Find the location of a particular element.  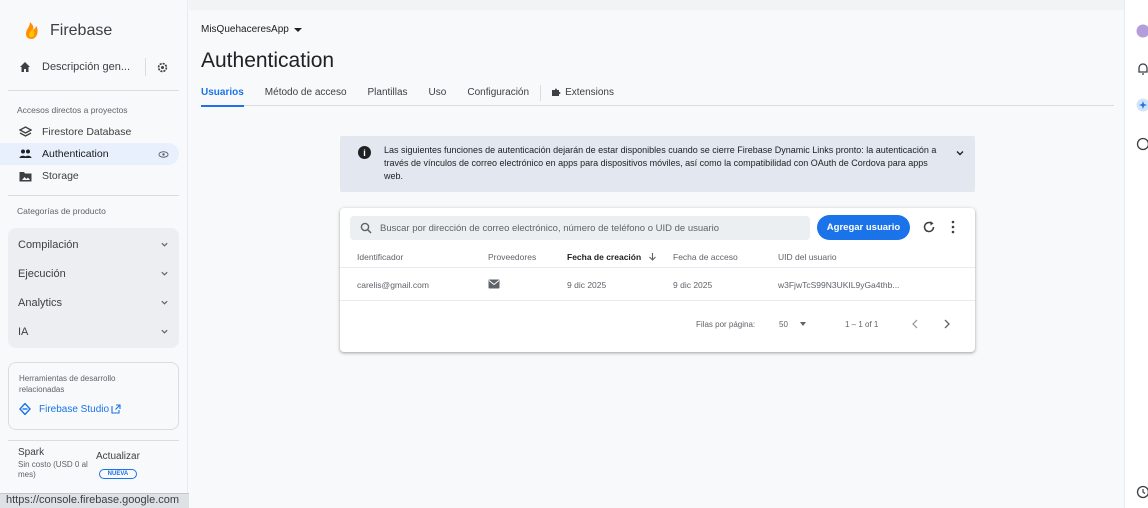

history-icon is located at coordinates (1142, 492).